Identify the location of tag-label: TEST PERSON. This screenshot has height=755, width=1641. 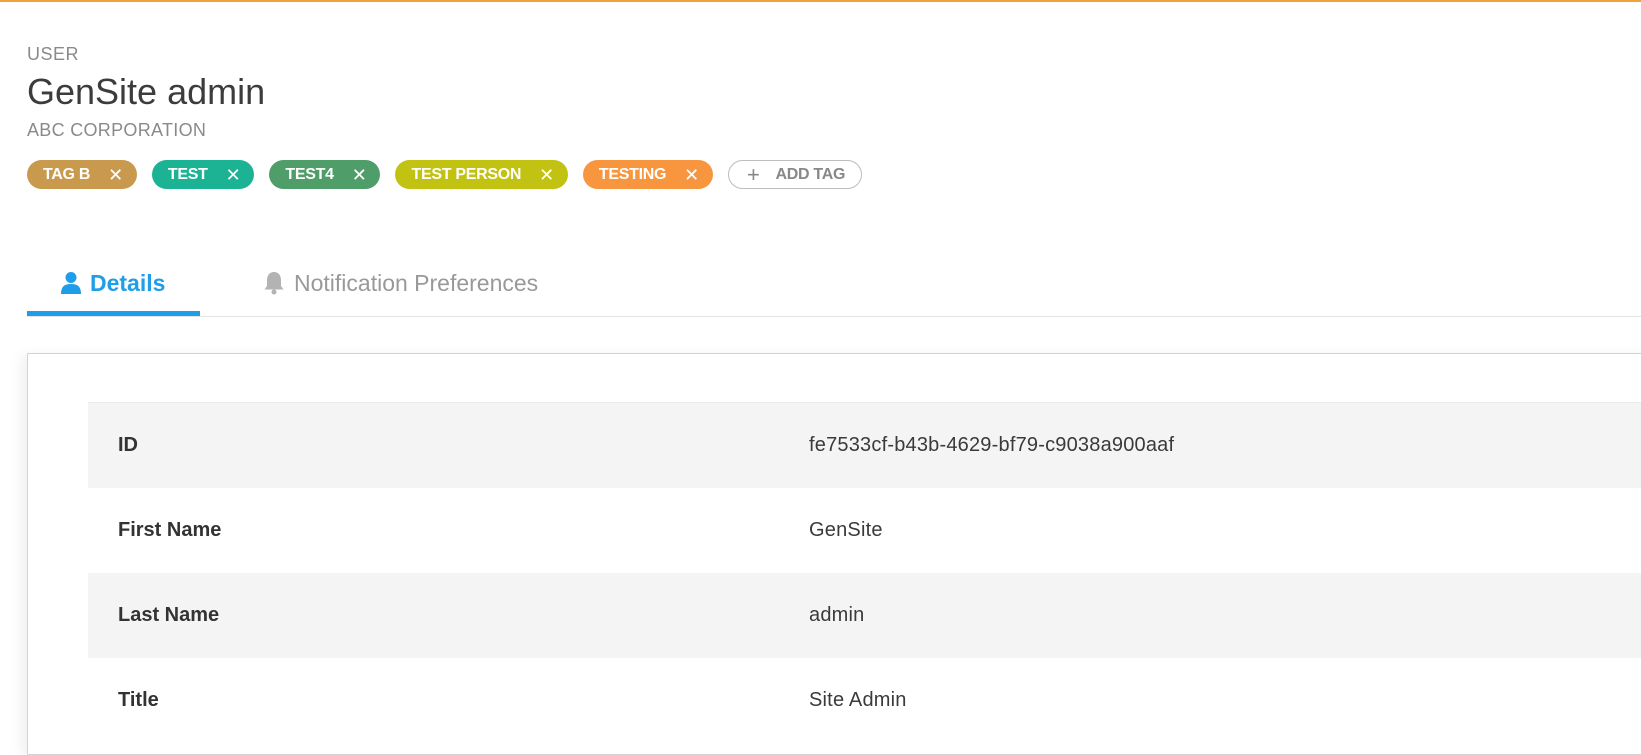
(466, 174).